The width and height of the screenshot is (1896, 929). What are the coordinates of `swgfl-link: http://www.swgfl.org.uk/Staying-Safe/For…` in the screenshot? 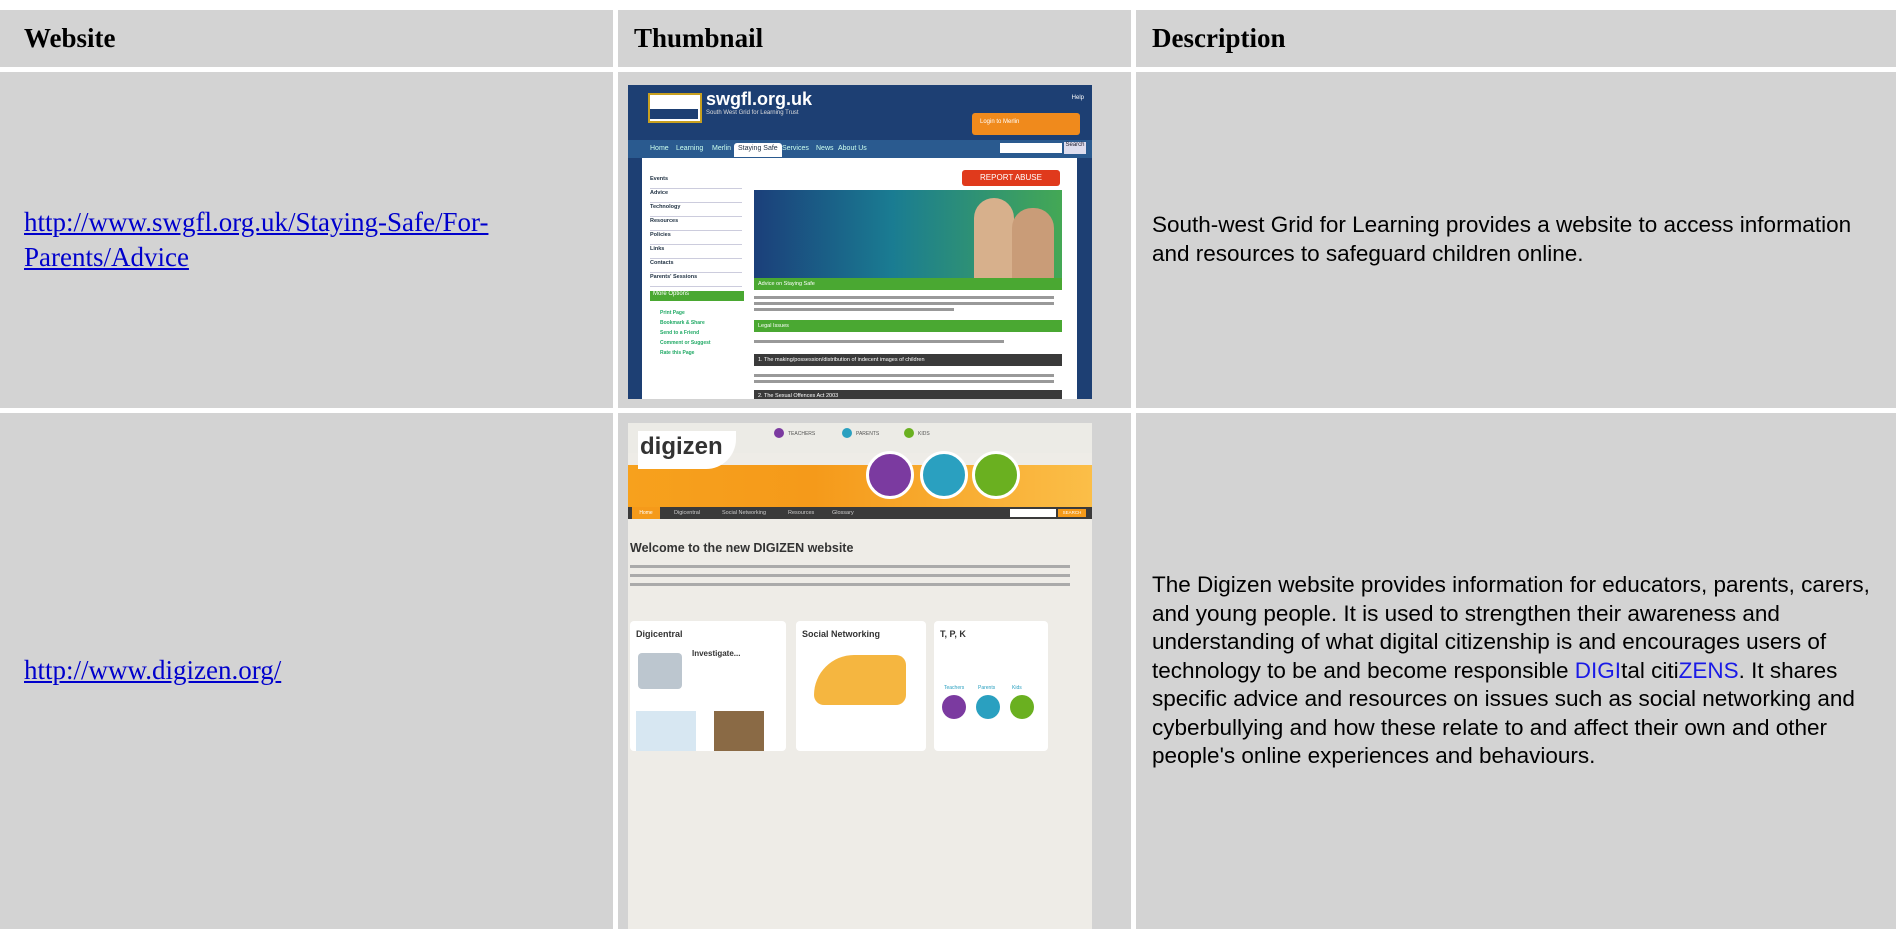 It's located at (256, 240).